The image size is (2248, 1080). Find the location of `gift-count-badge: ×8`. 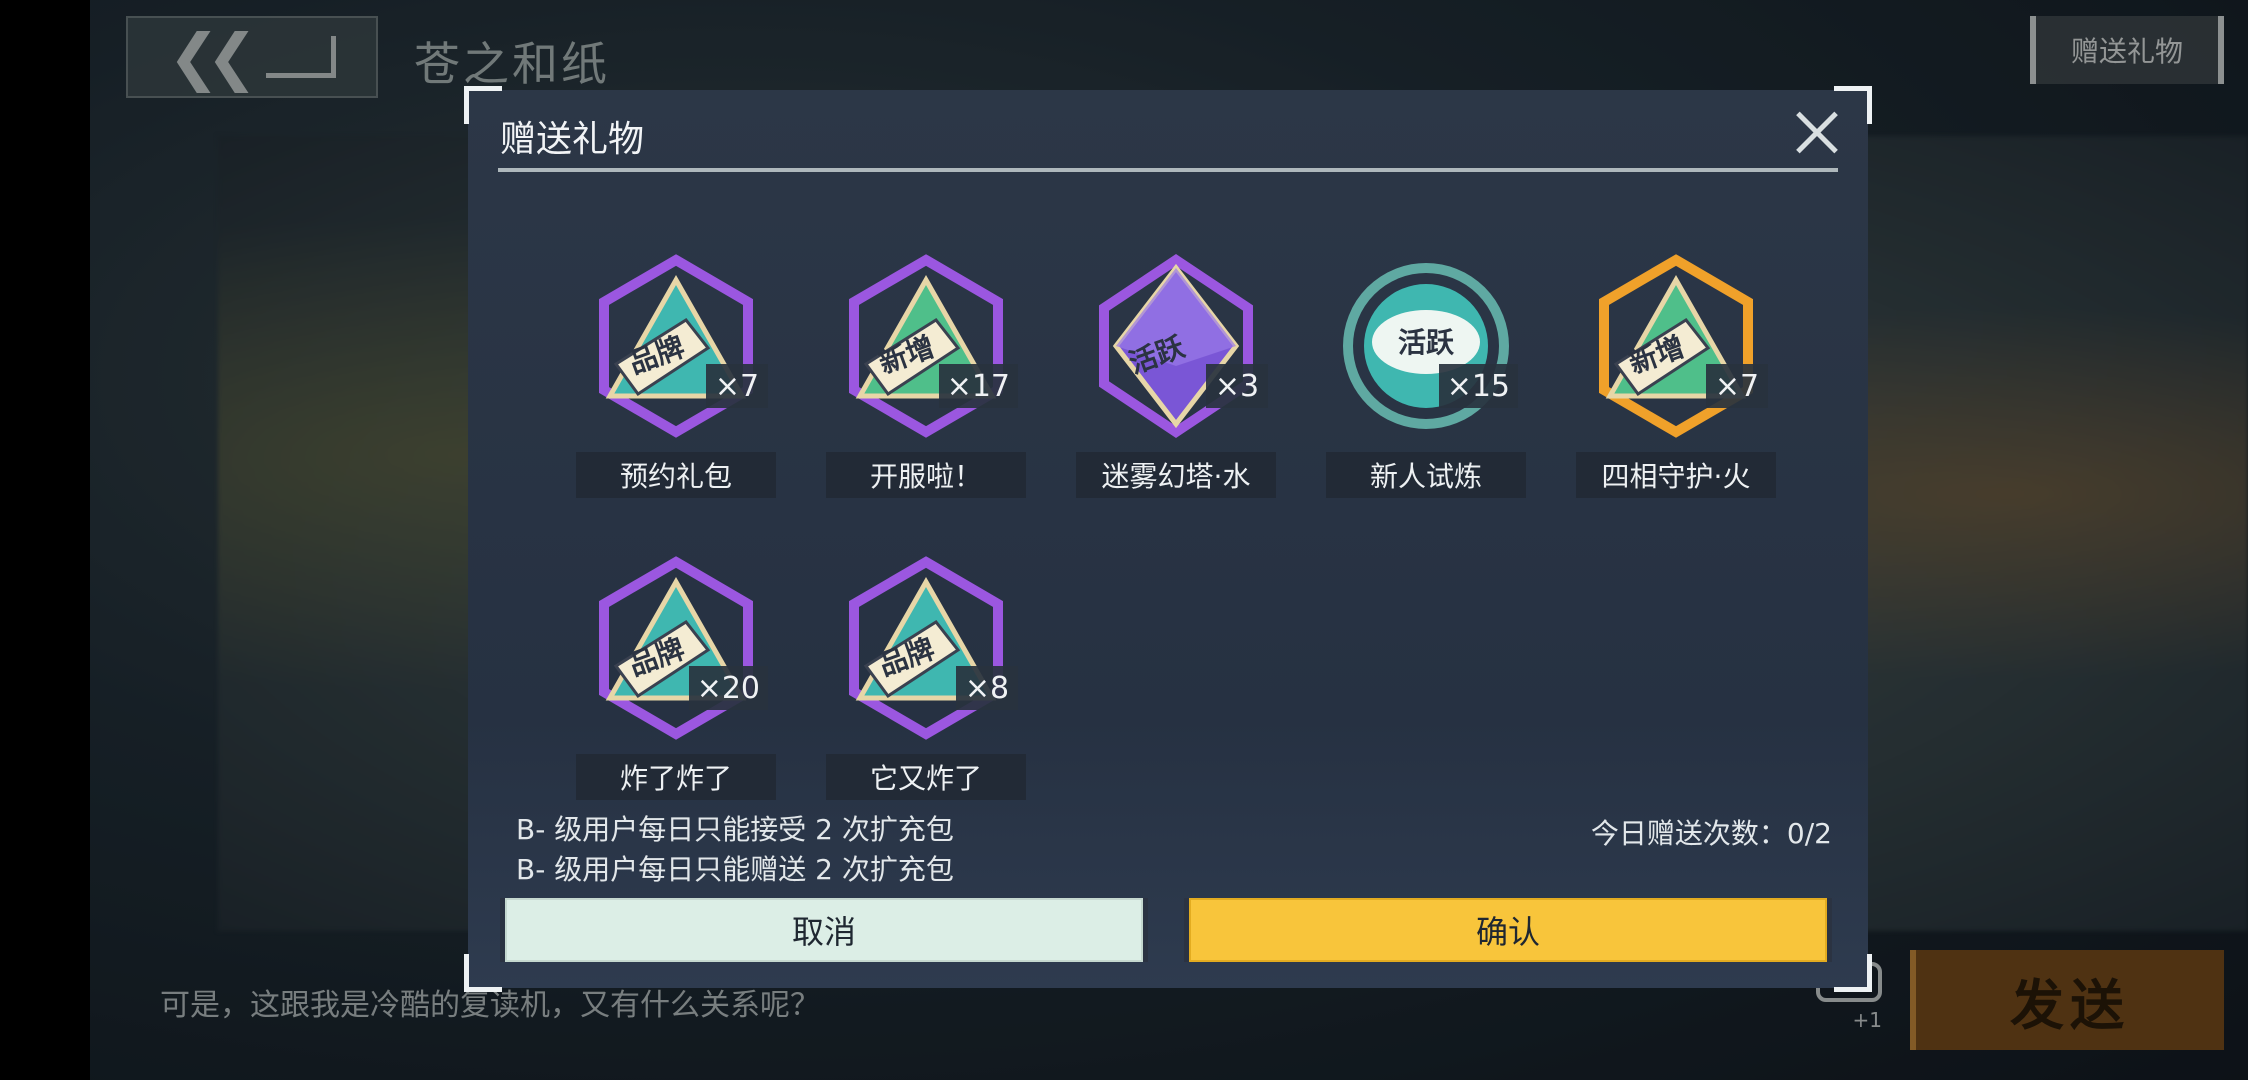

gift-count-badge: ×8 is located at coordinates (987, 688).